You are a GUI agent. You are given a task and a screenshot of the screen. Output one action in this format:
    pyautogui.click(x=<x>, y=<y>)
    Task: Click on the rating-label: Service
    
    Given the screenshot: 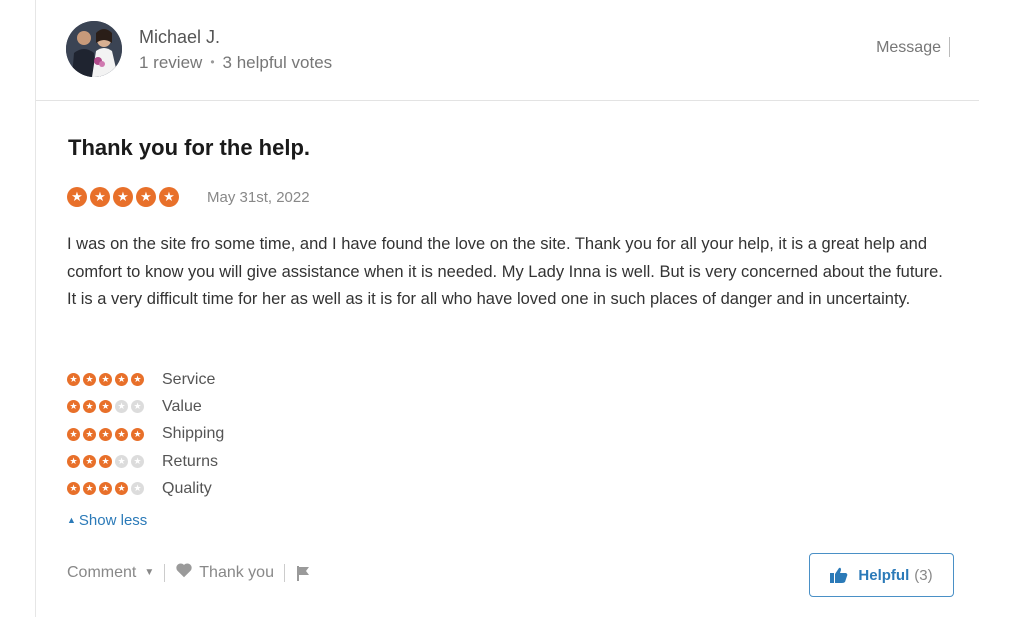 What is the action you would take?
    pyautogui.click(x=189, y=379)
    